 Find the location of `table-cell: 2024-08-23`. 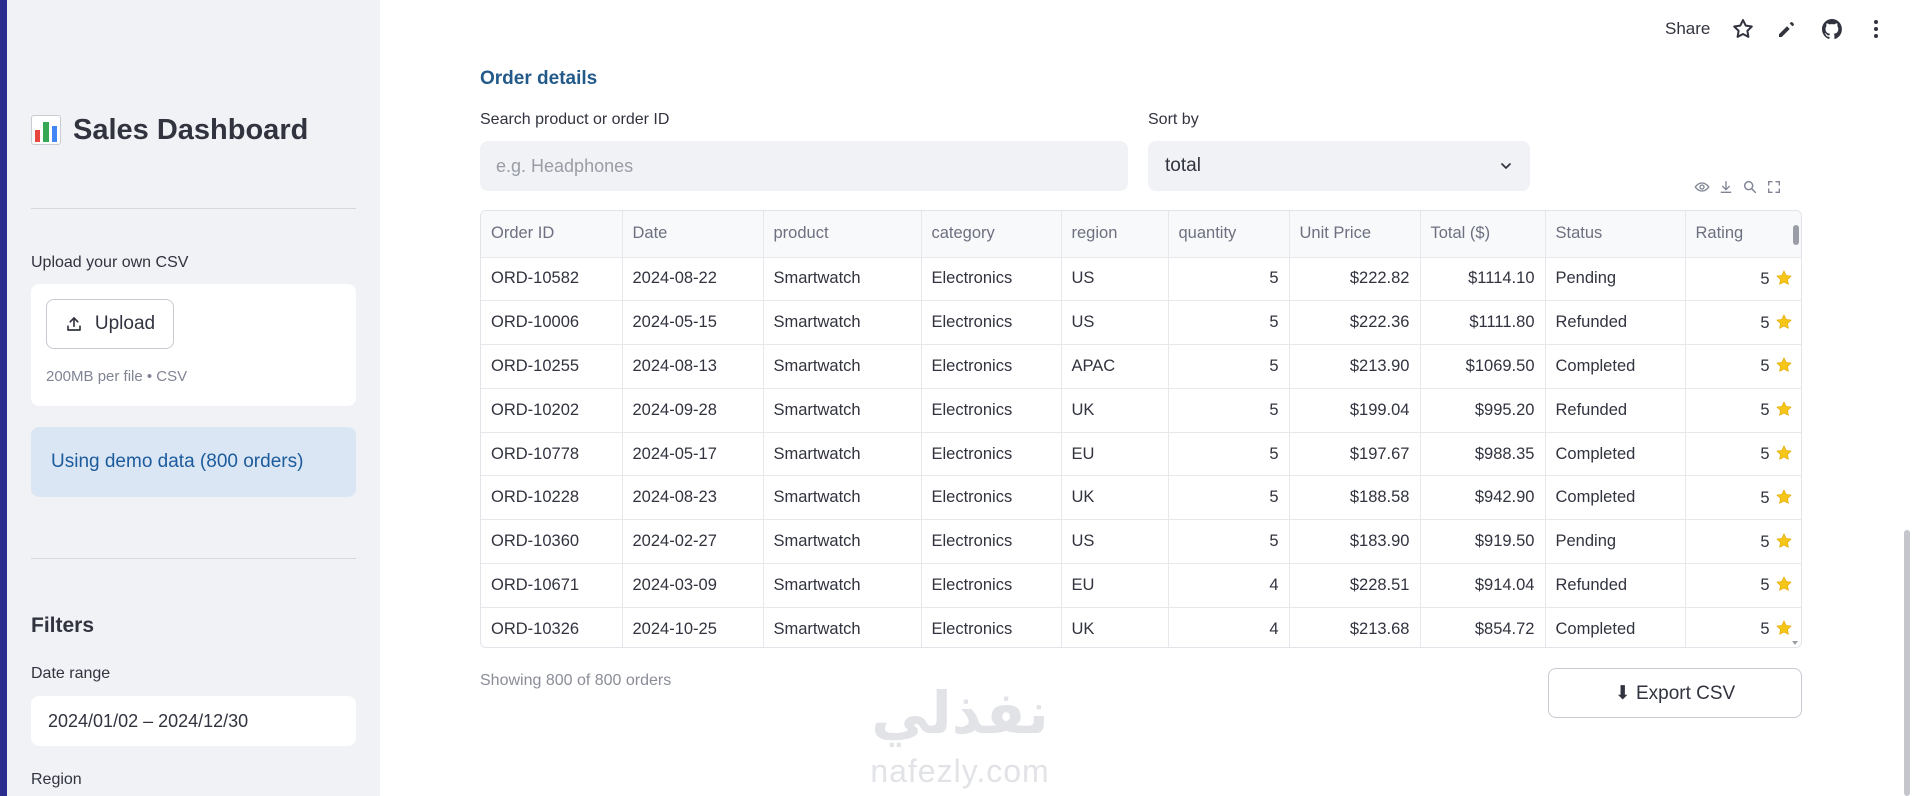

table-cell: 2024-08-23 is located at coordinates (693, 498).